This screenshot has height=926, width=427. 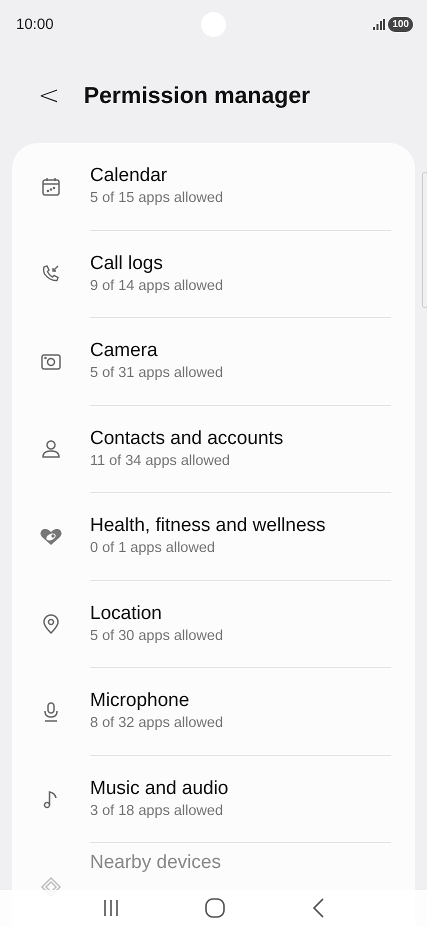 I want to click on permission-subtitle: 3 of 18 apps allowed, so click(x=157, y=811).